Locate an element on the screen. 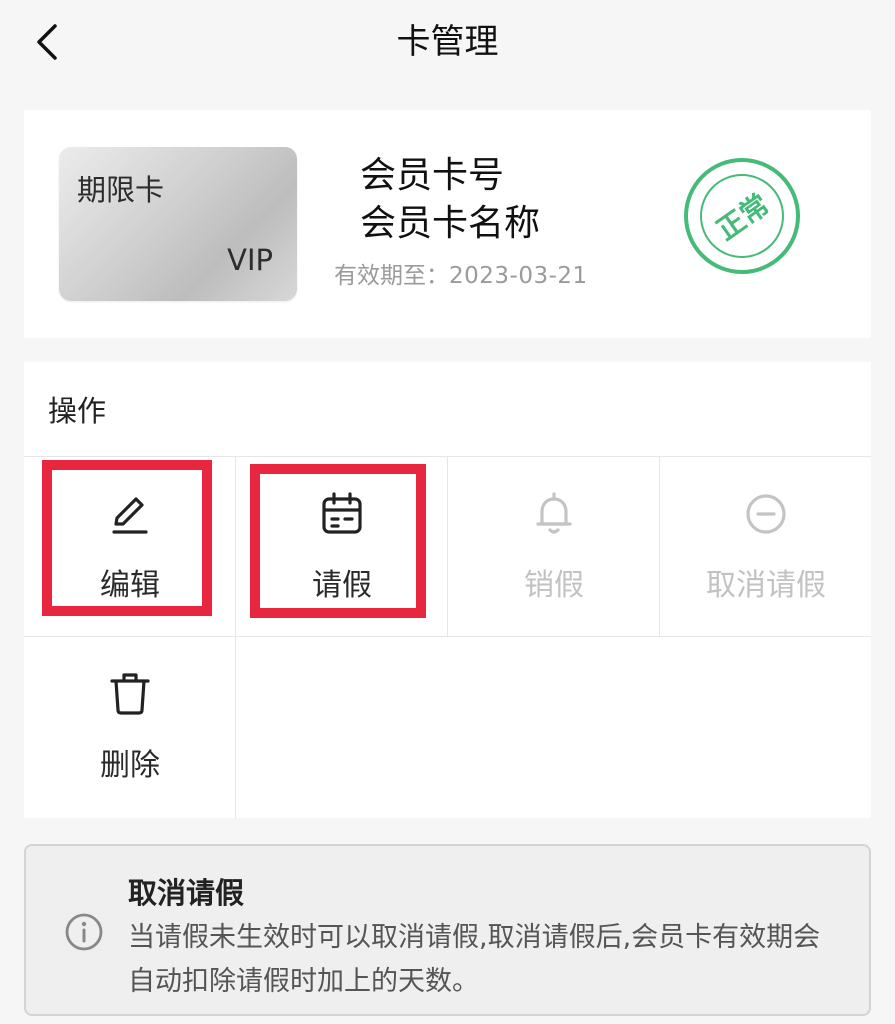 This screenshot has width=895, height=1024. vip-card-image: 期限卡 VIP is located at coordinates (178, 224).